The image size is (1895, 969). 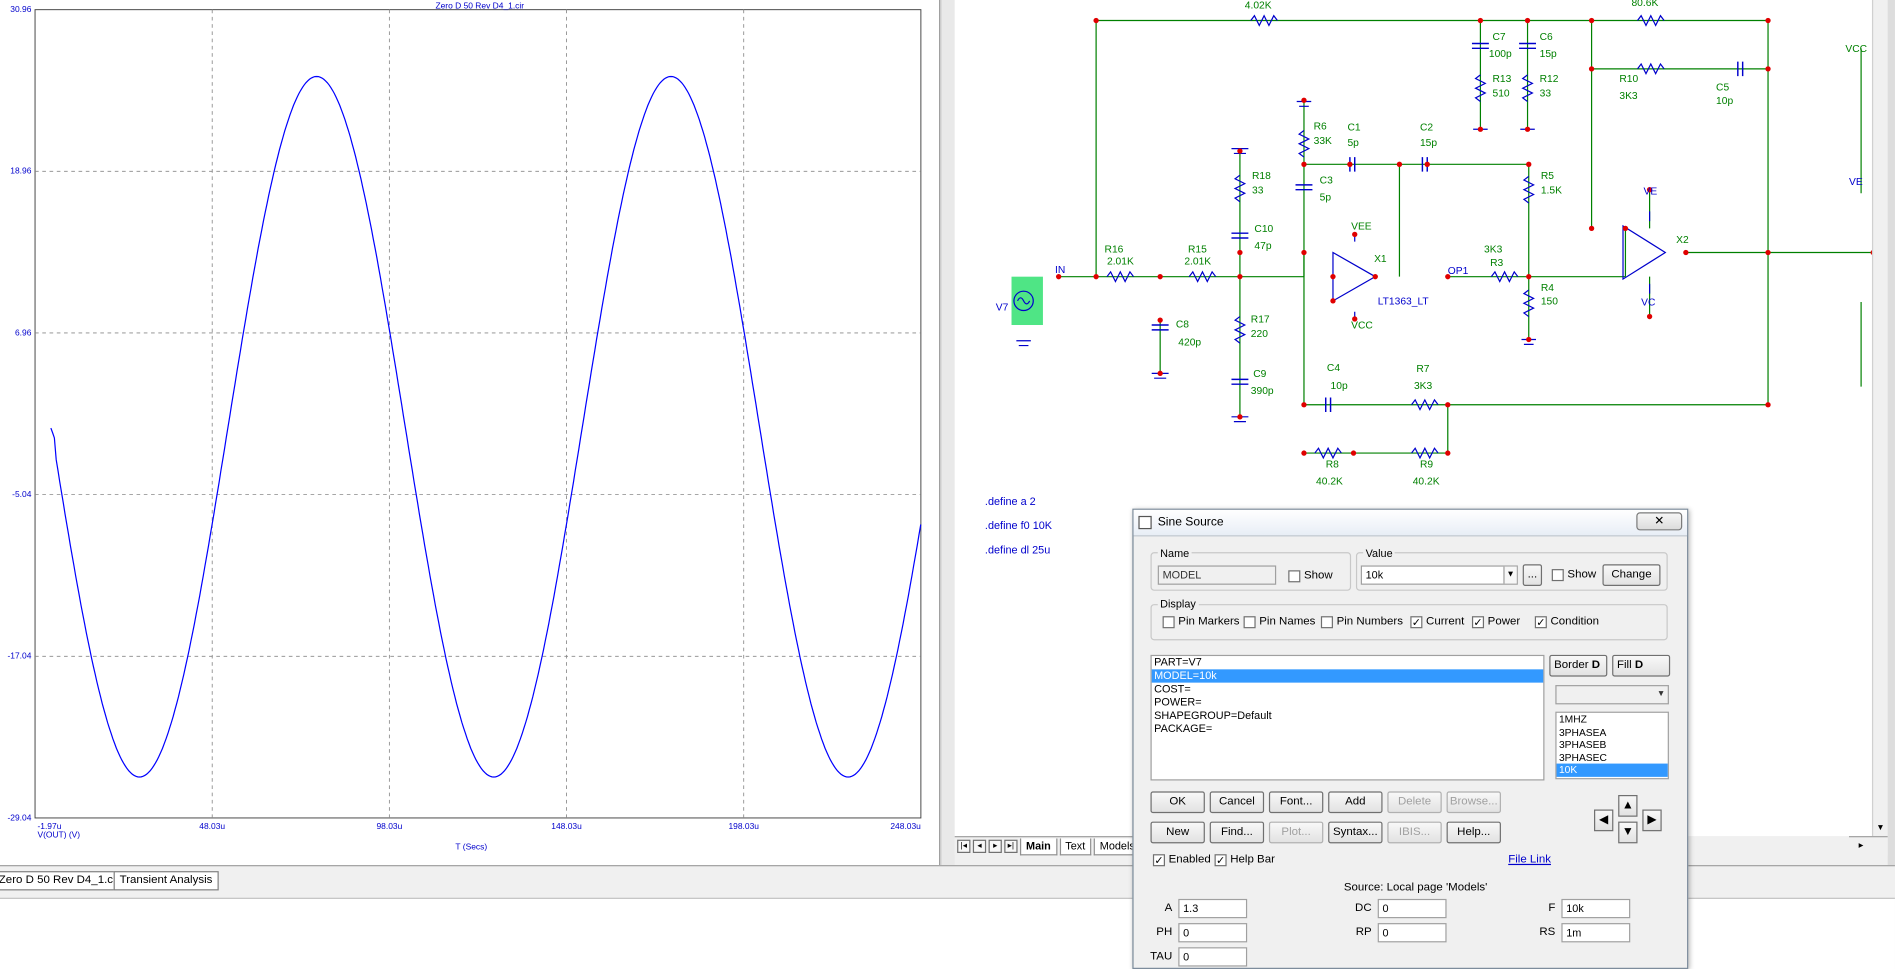 I want to click on splitter, so click(x=947, y=433).